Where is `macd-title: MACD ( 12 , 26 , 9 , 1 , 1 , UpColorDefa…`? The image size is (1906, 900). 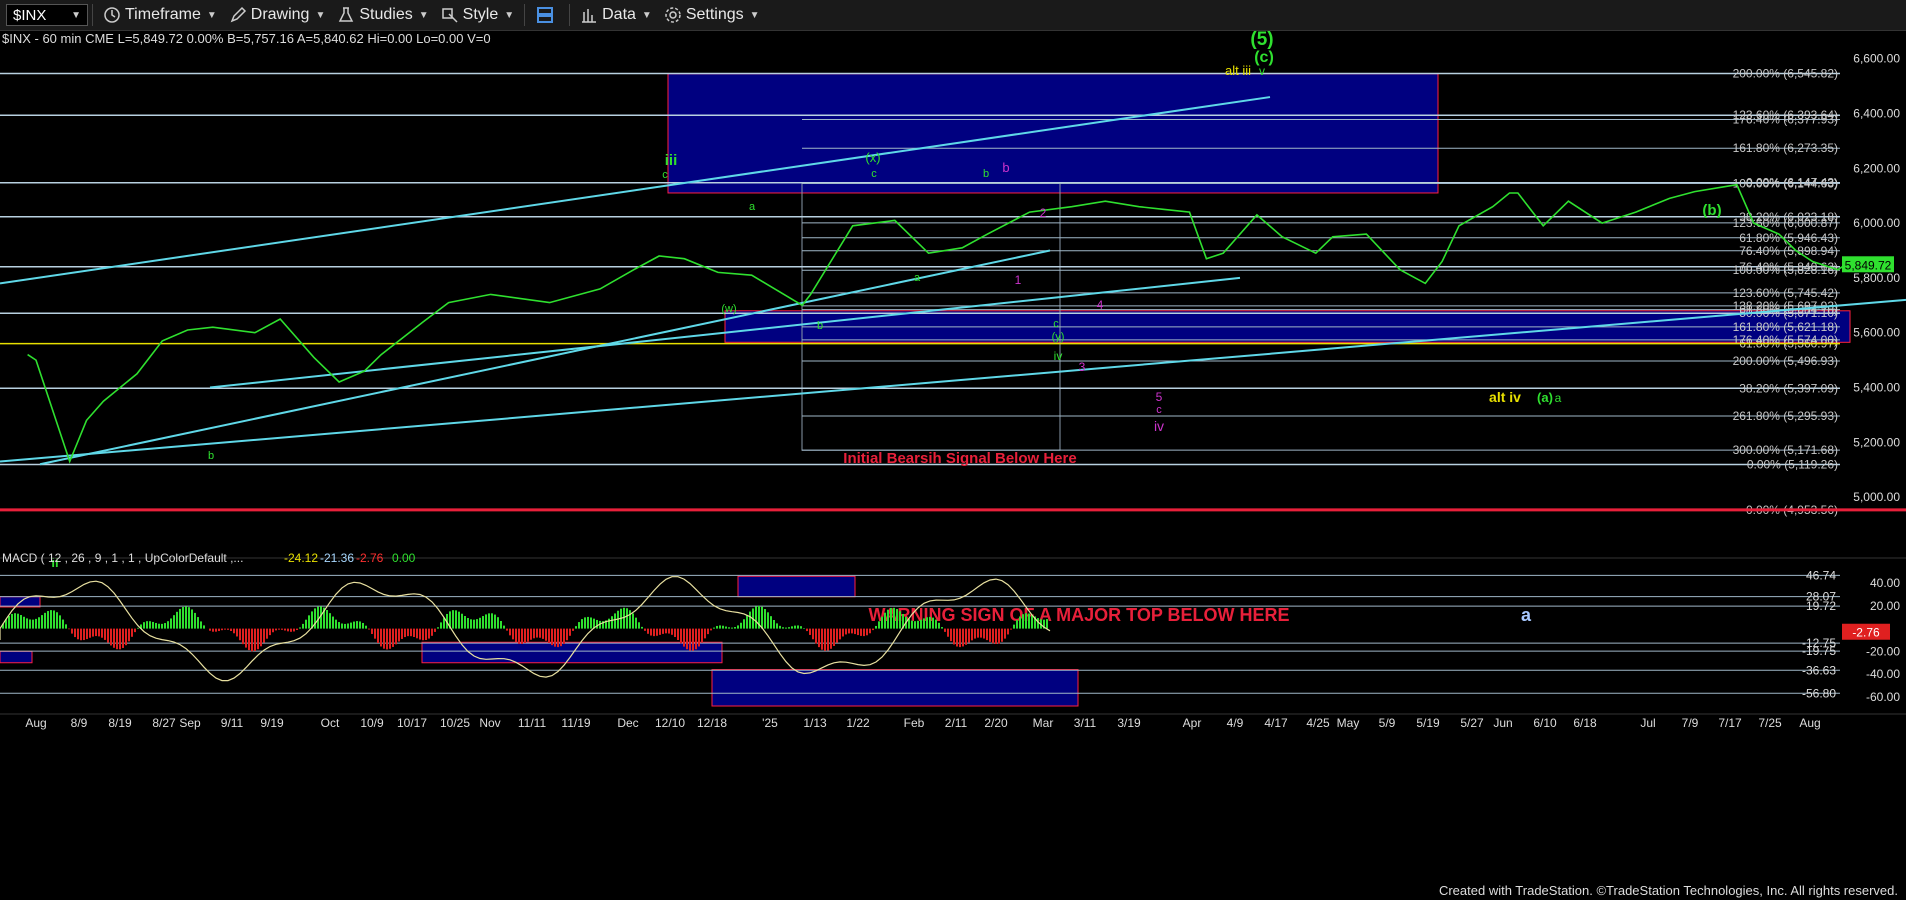 macd-title: MACD ( 12 , 26 , 9 , 1 , 1 , UpColorDefa… is located at coordinates (122, 558).